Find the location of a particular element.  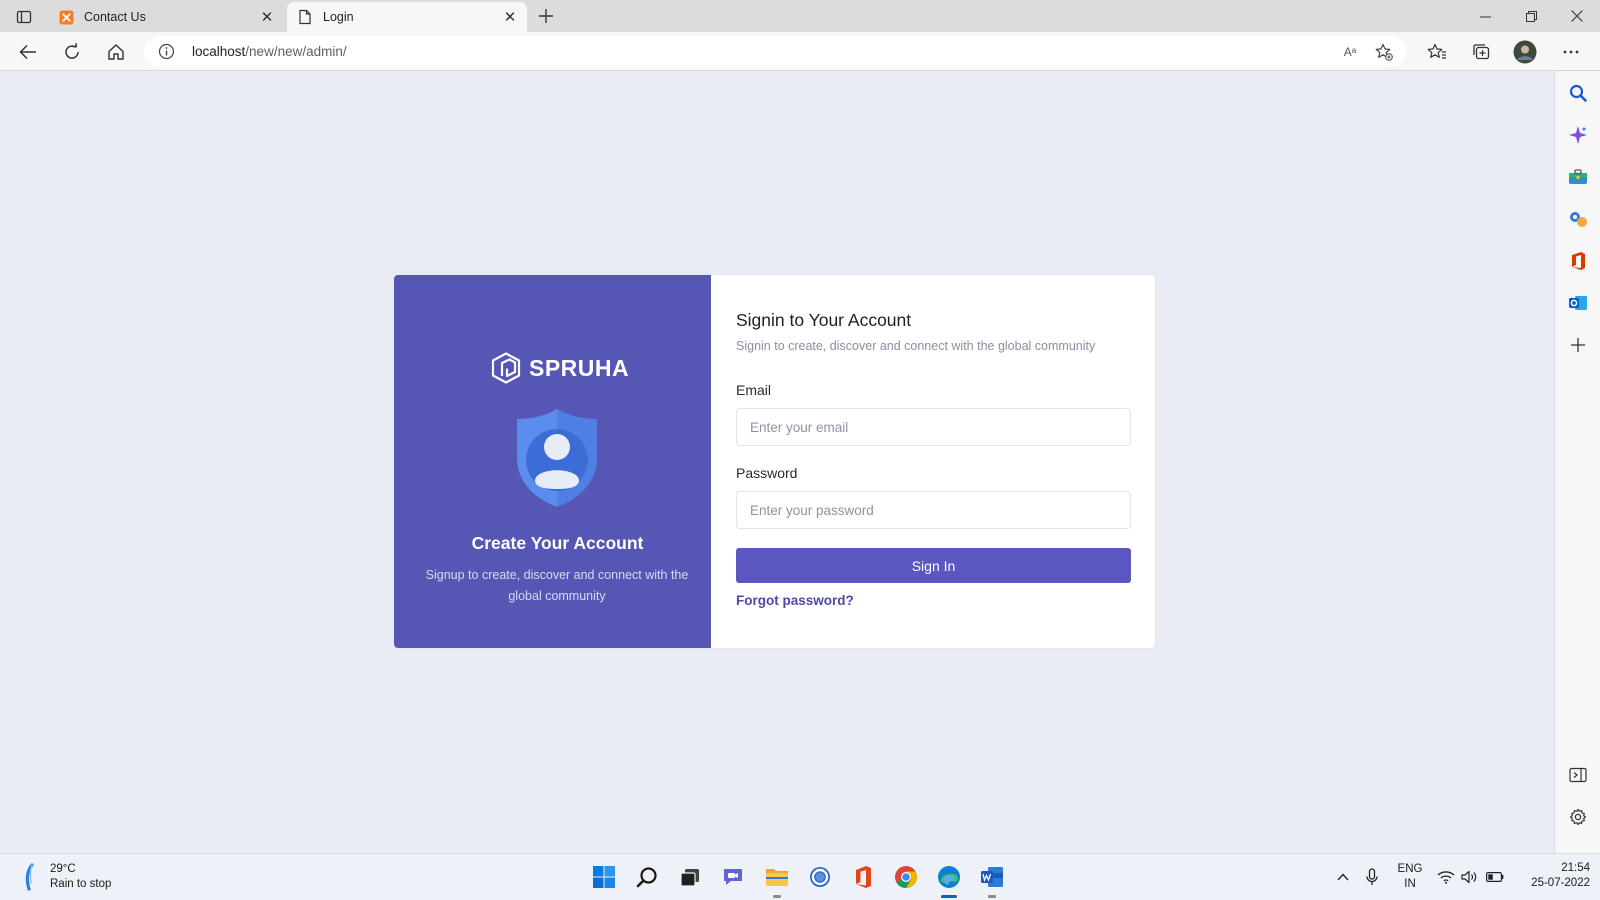

edge-browser-icon is located at coordinates (949, 880).